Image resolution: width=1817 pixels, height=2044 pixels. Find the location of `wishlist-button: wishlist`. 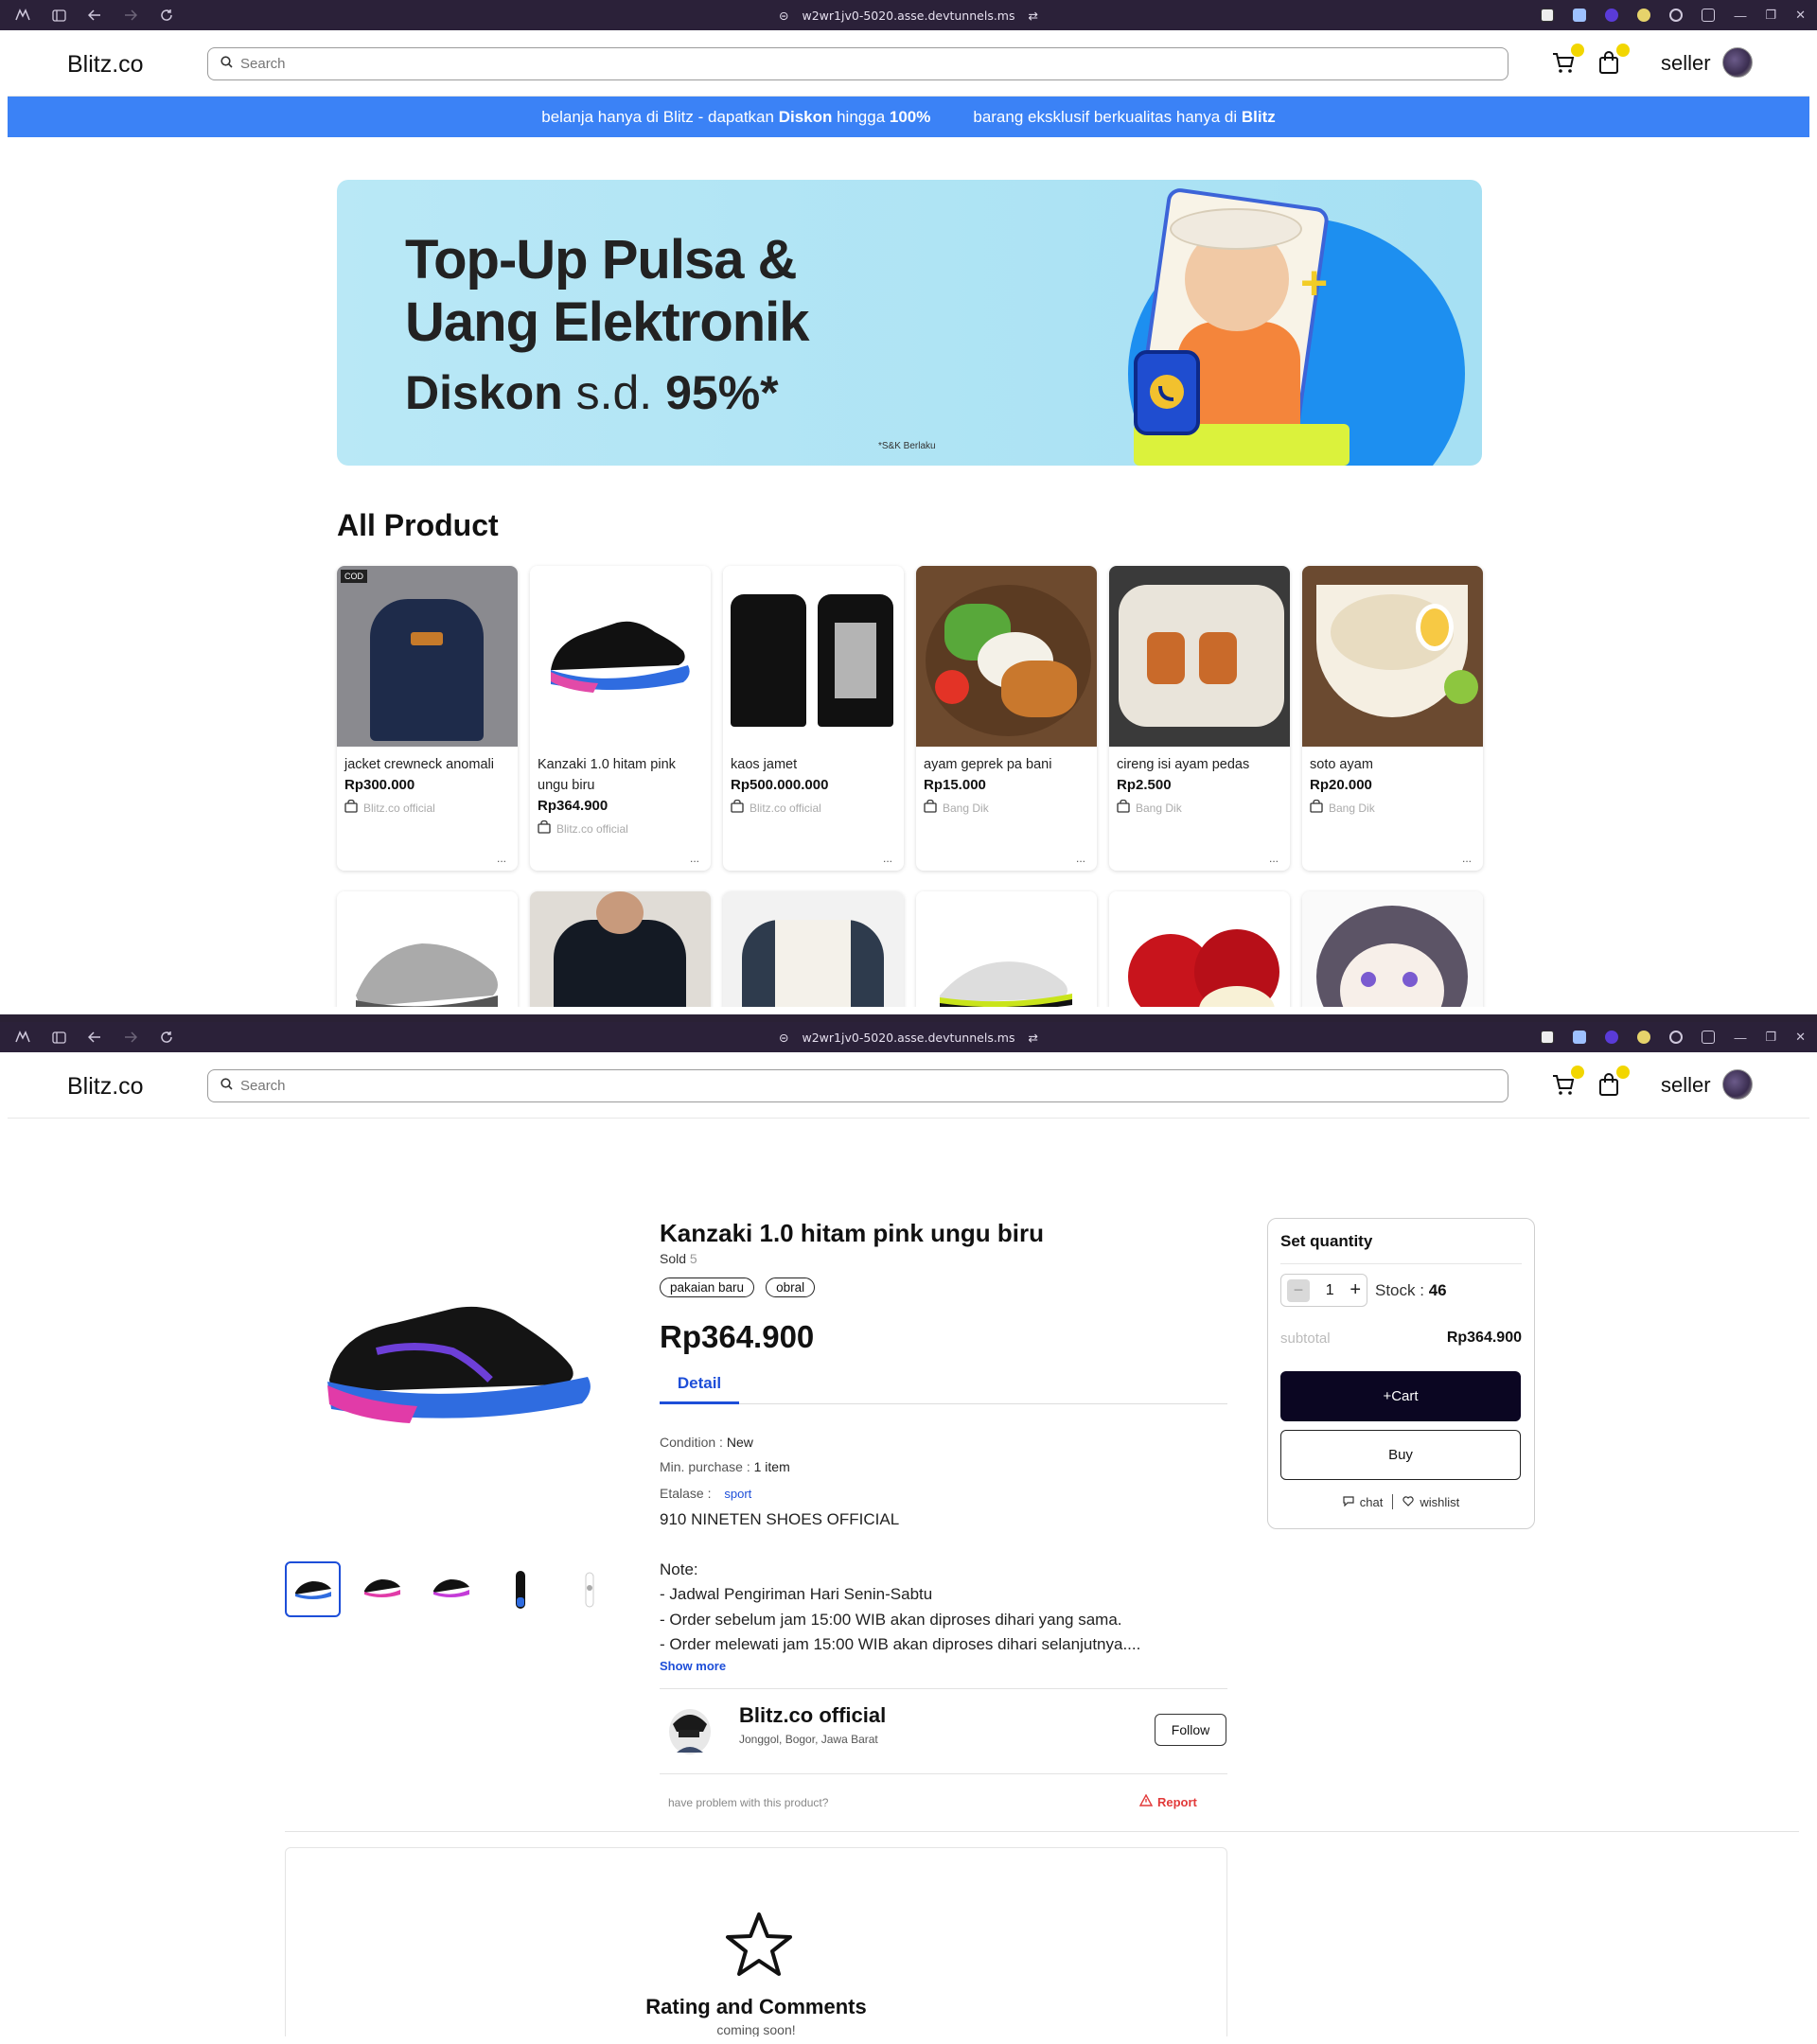

wishlist-button: wishlist is located at coordinates (1431, 1502).